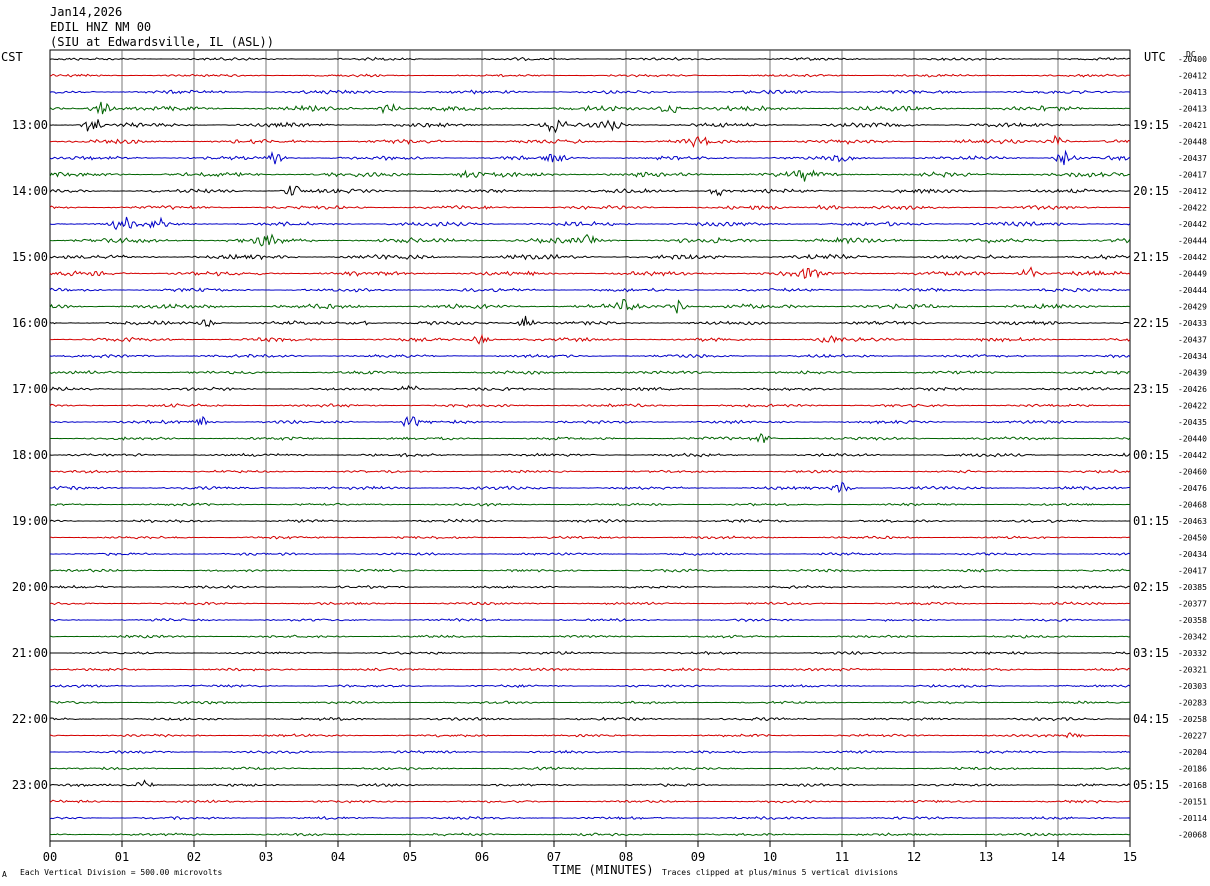 The height and width of the screenshot is (886, 1210). I want to click on x-tick-label: 15, so click(1130, 857).